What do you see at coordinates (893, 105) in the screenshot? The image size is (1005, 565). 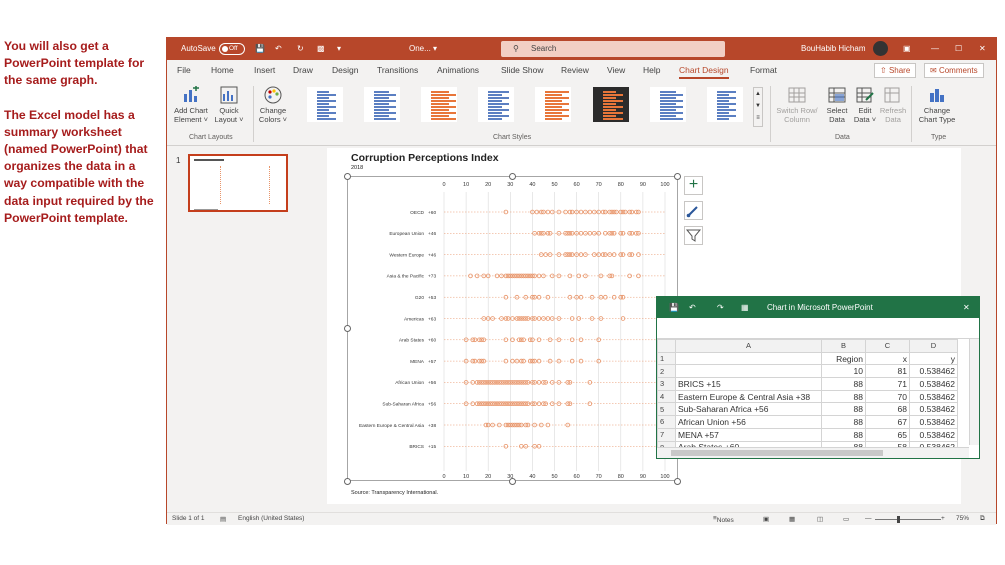 I see `refresh-data-button: Refresh Data` at bounding box center [893, 105].